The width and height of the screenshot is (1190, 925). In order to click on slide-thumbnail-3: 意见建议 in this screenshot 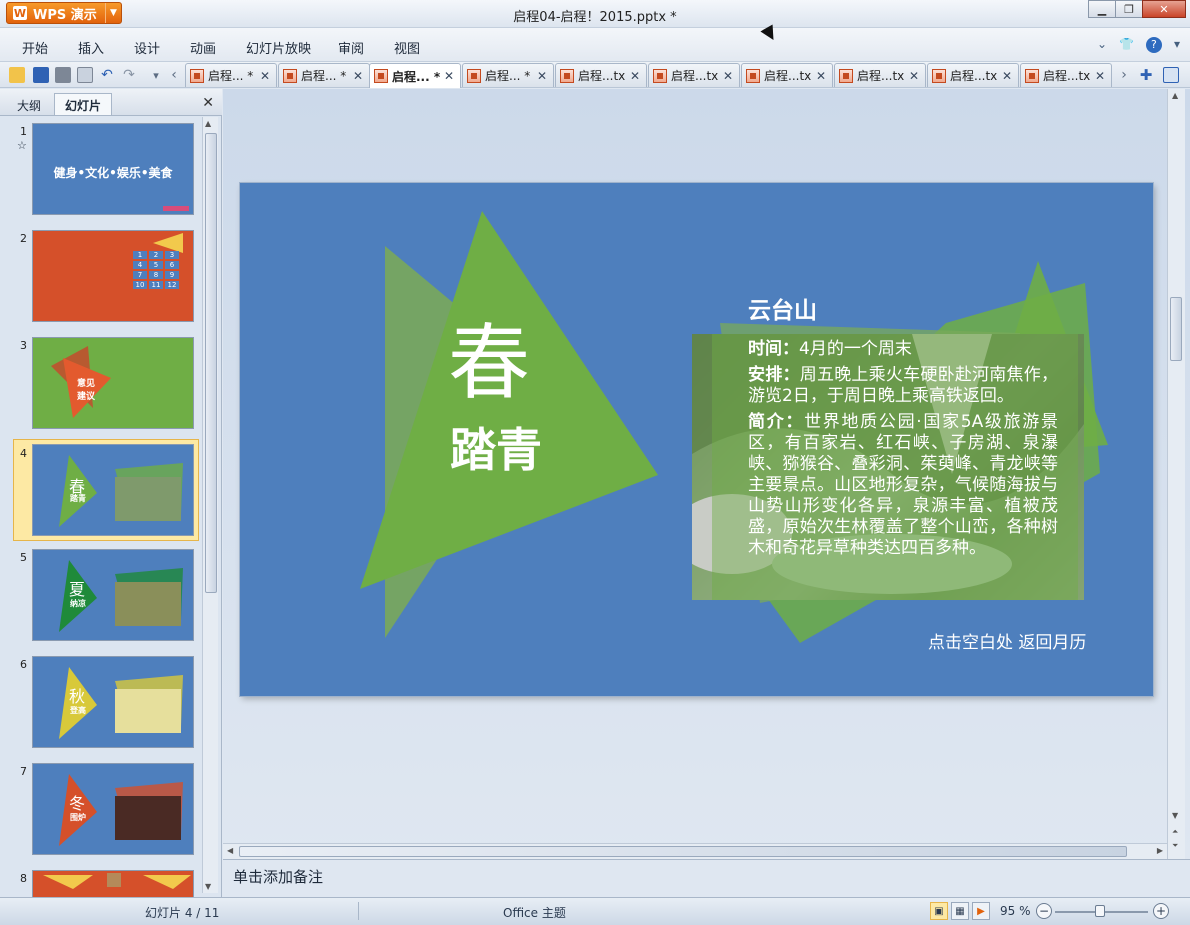, I will do `click(113, 383)`.